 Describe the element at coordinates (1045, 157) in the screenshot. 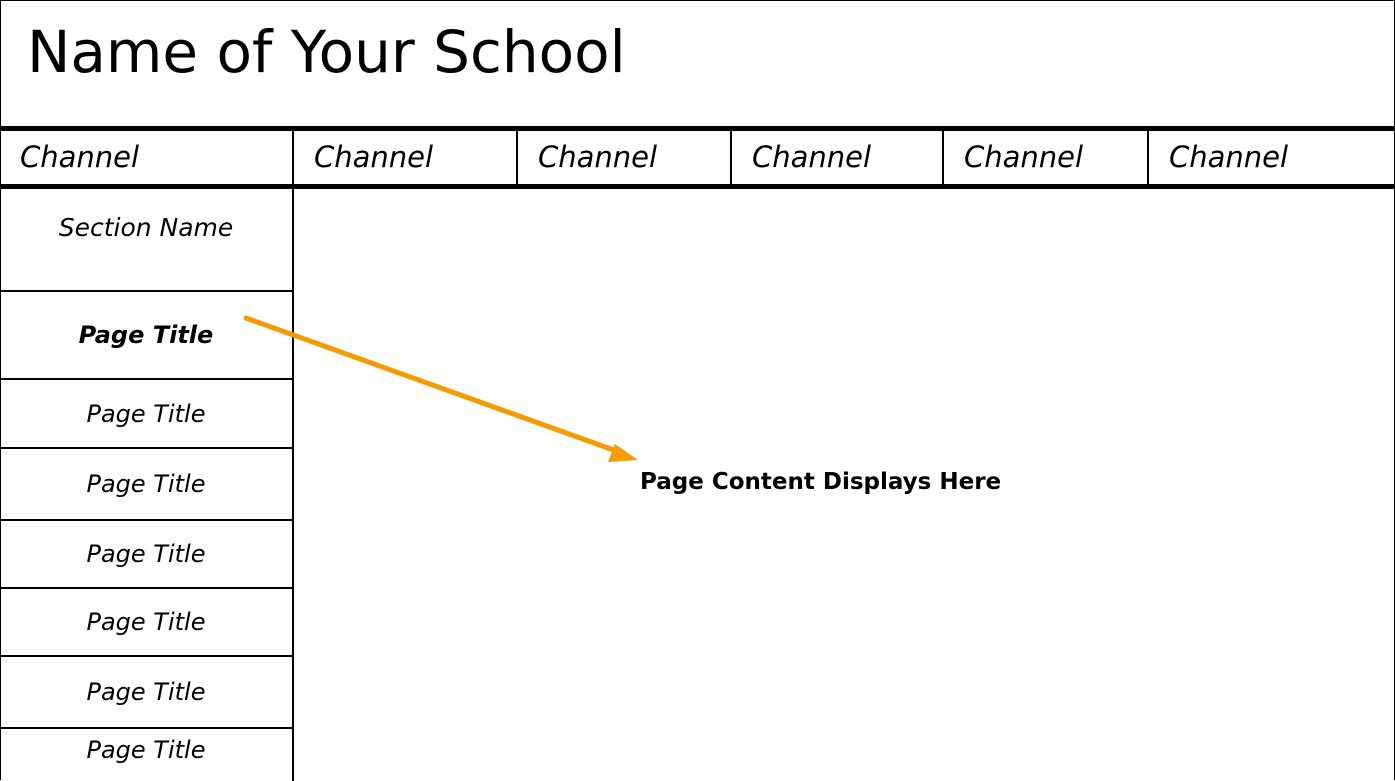

I see `channel-link-5: Channel` at that location.